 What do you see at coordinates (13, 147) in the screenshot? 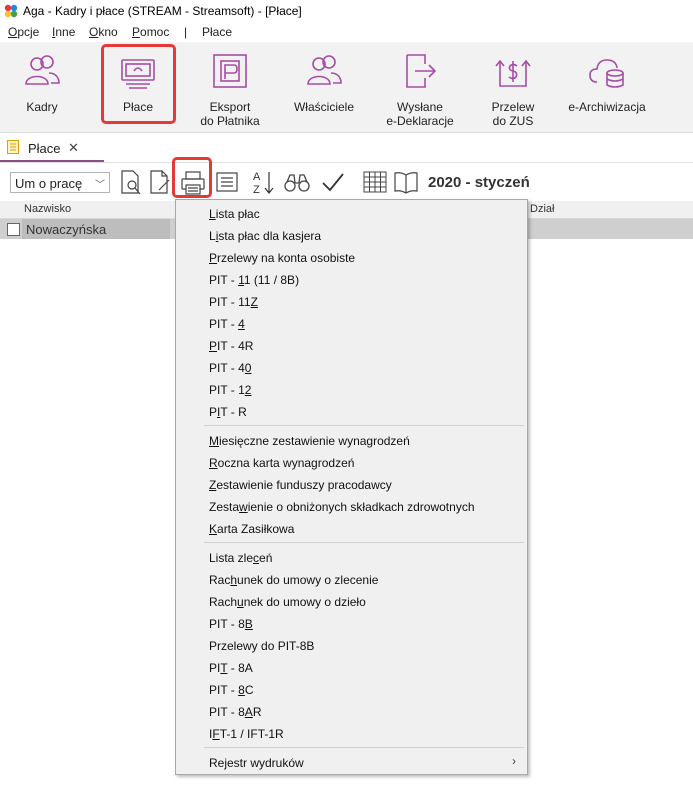
I see `document-icon` at bounding box center [13, 147].